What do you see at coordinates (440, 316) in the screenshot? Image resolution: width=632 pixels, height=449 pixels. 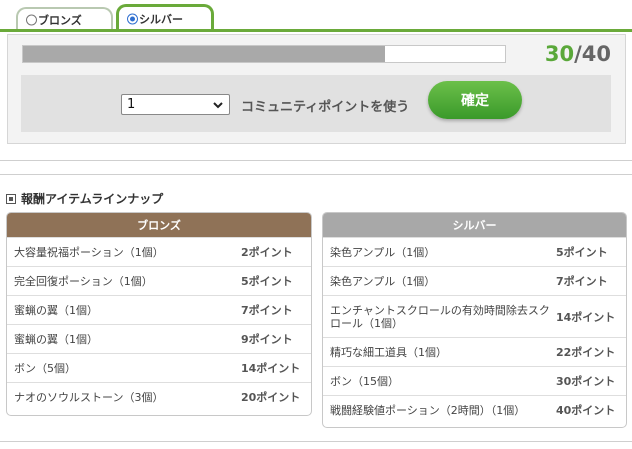 I see `item-name: エンチャントスクロールの有効時間除去スクロール（1個）` at bounding box center [440, 316].